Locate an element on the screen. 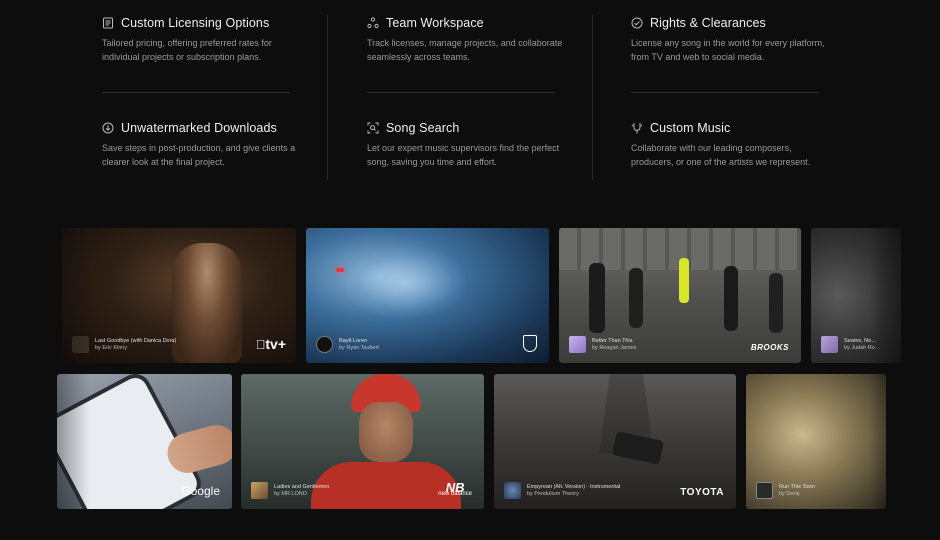  check-circle-icon is located at coordinates (637, 23).